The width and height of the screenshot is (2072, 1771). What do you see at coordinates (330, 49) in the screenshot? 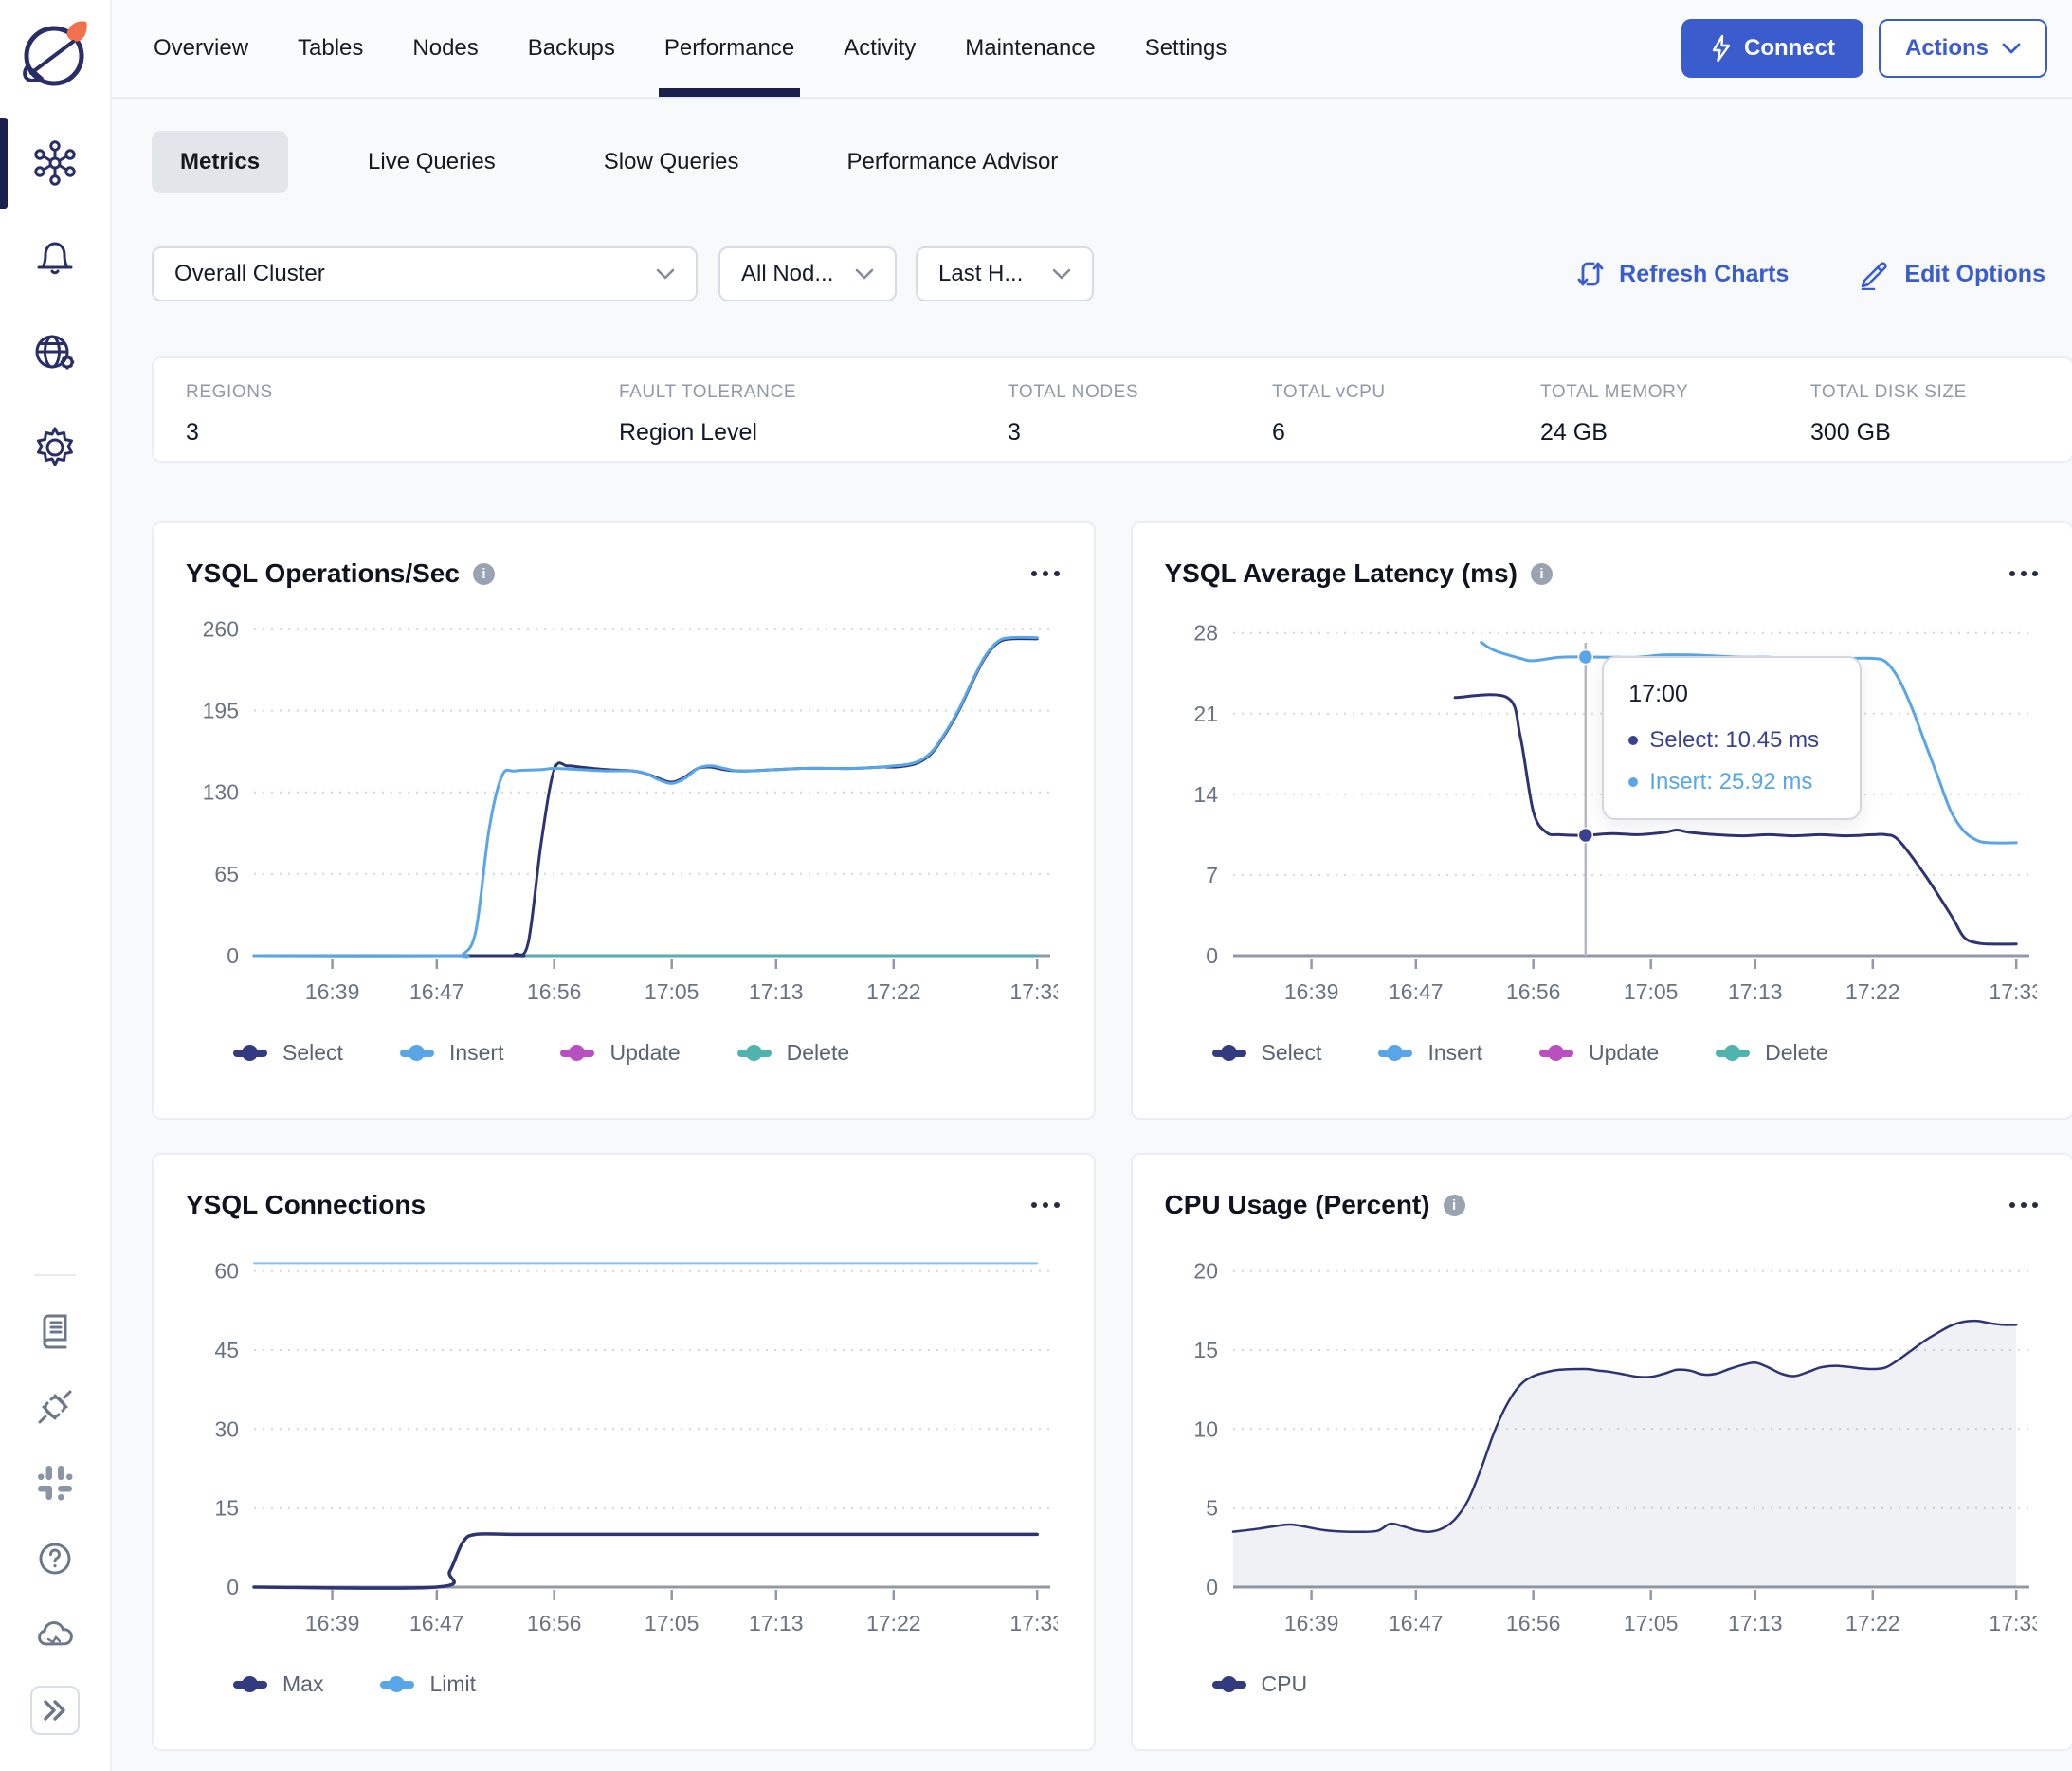
I see `tab-tables: Tables` at bounding box center [330, 49].